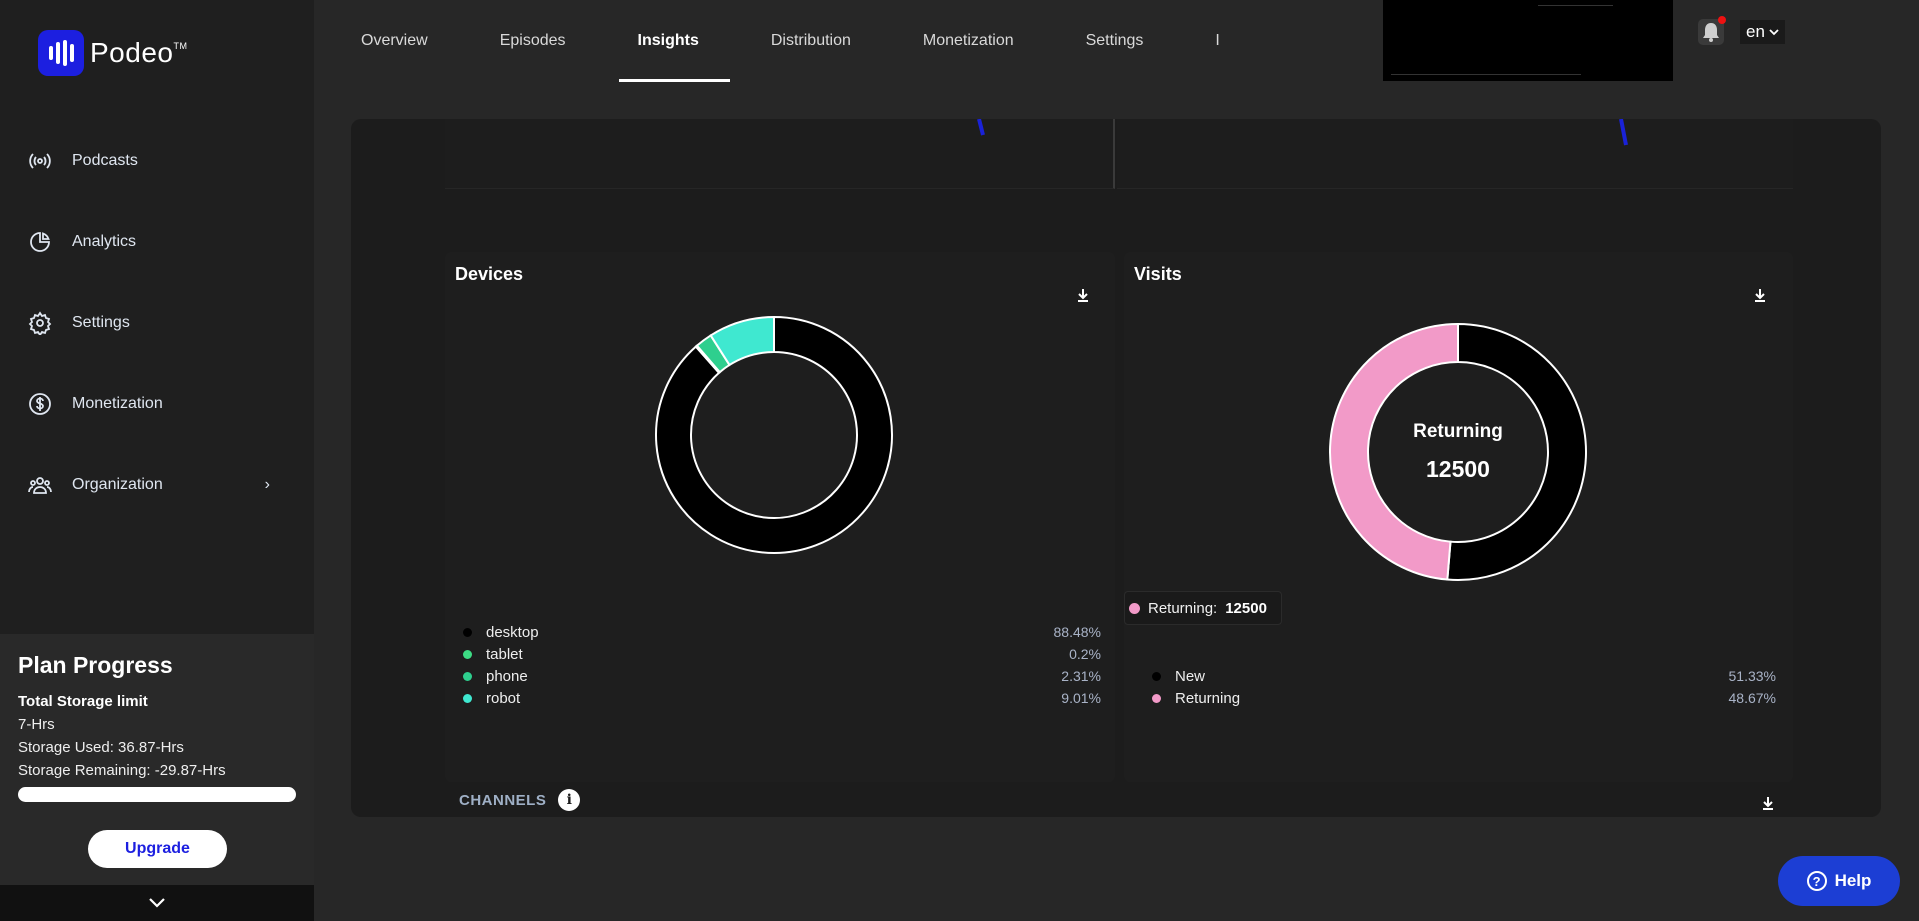  I want to click on tab-overview: Overview, so click(394, 41).